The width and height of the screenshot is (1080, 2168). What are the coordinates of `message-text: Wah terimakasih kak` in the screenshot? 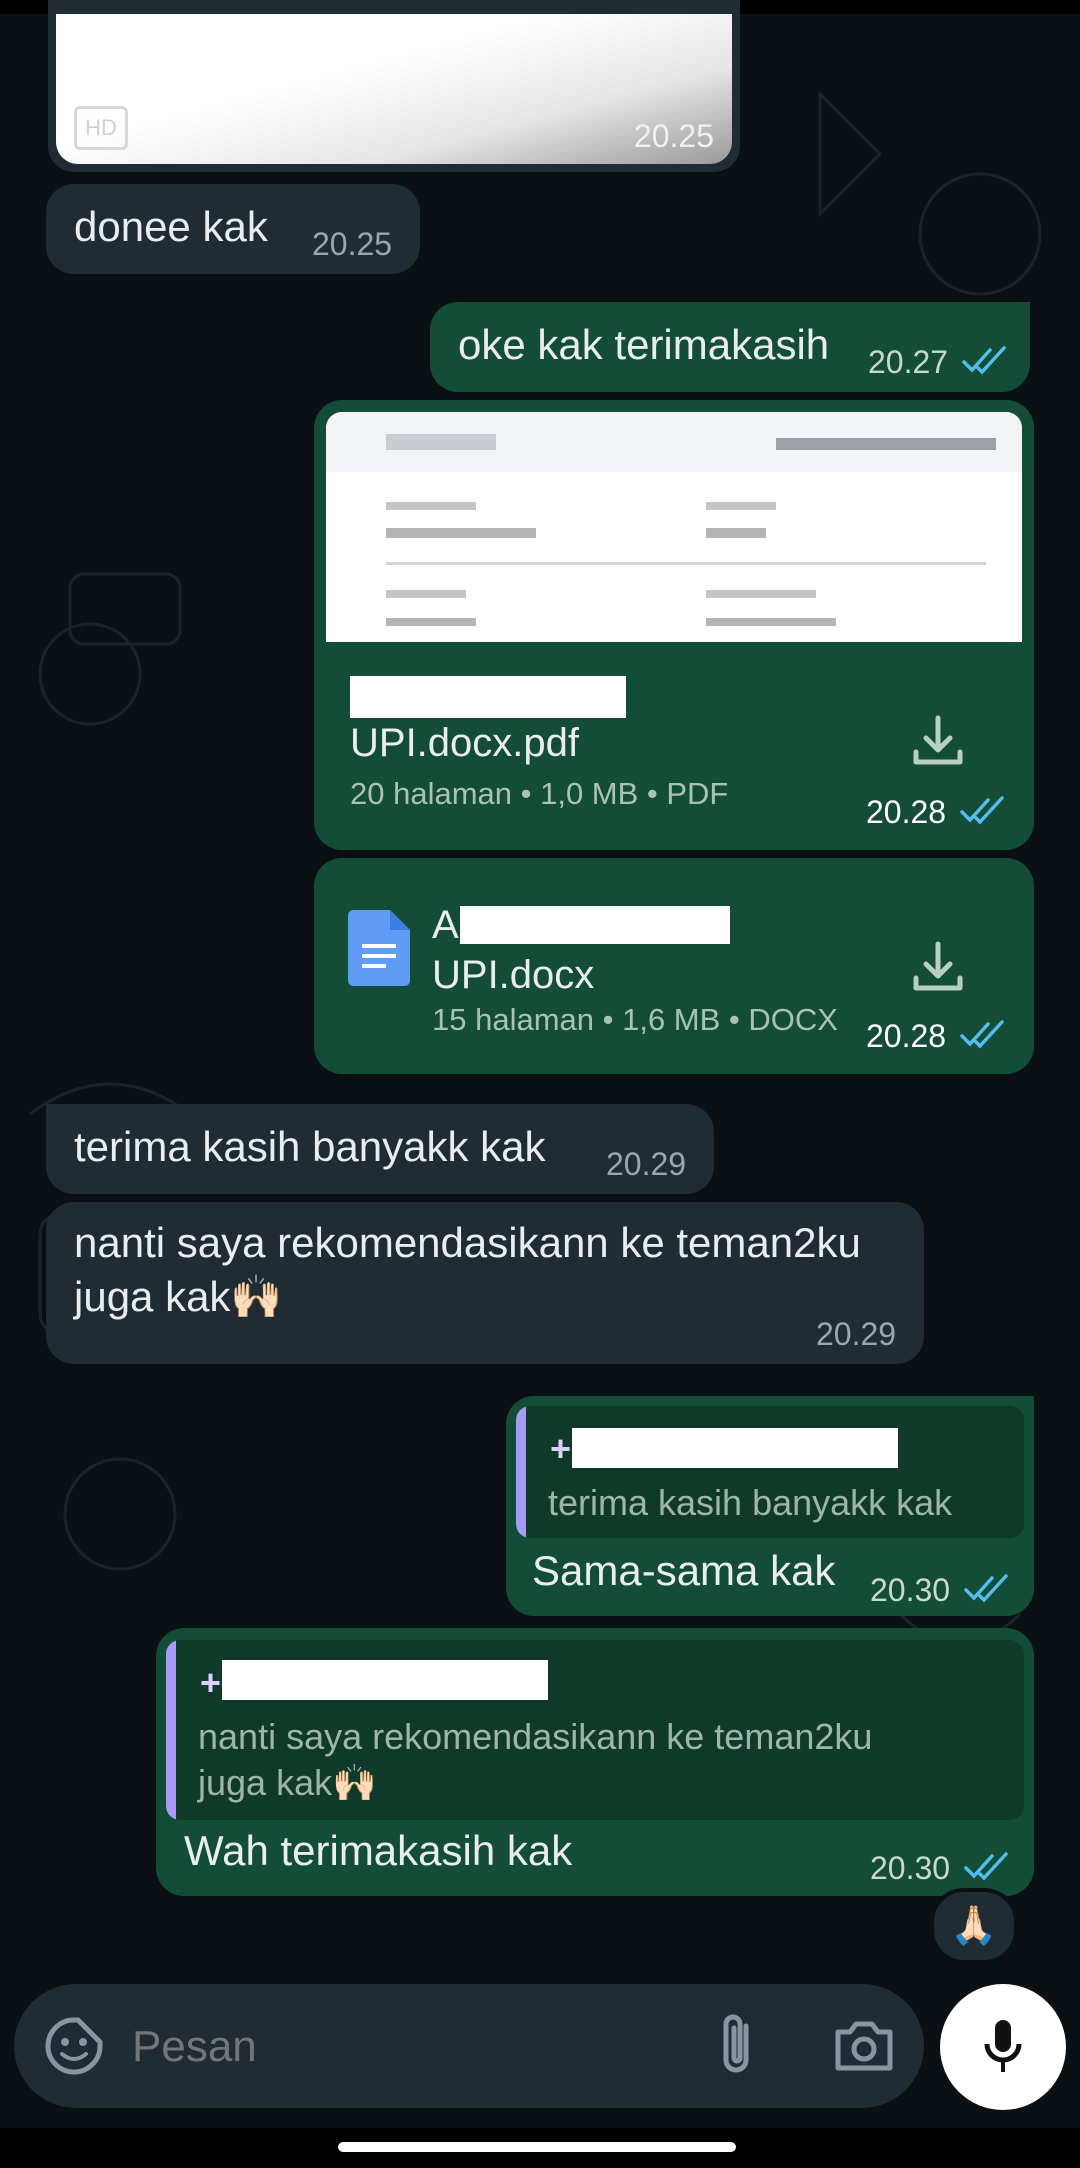 It's located at (378, 1850).